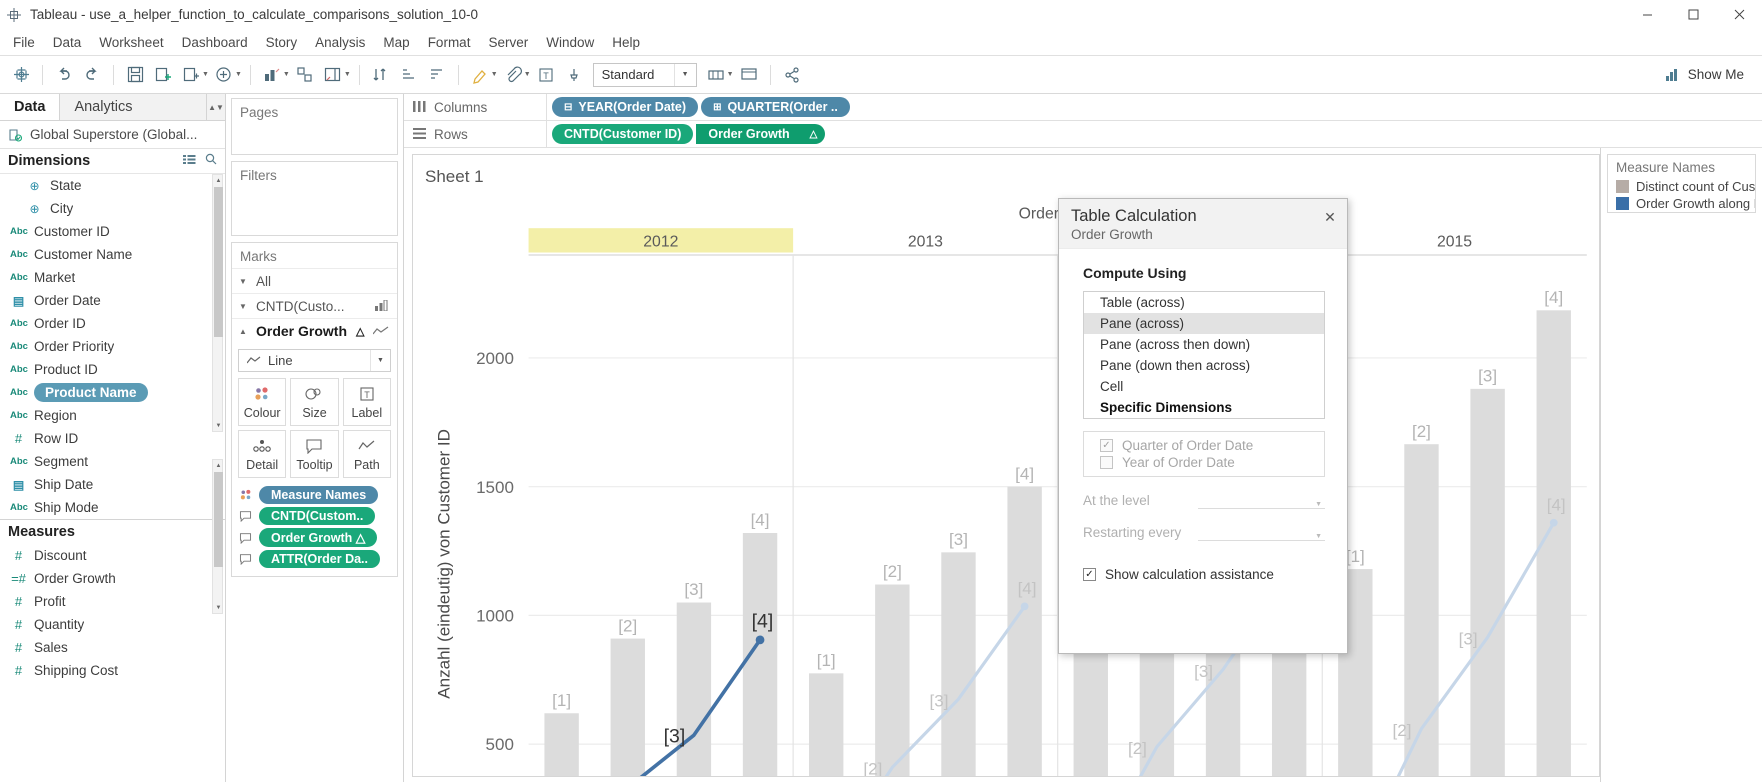  I want to click on measures-scroll-thumb, so click(218, 519).